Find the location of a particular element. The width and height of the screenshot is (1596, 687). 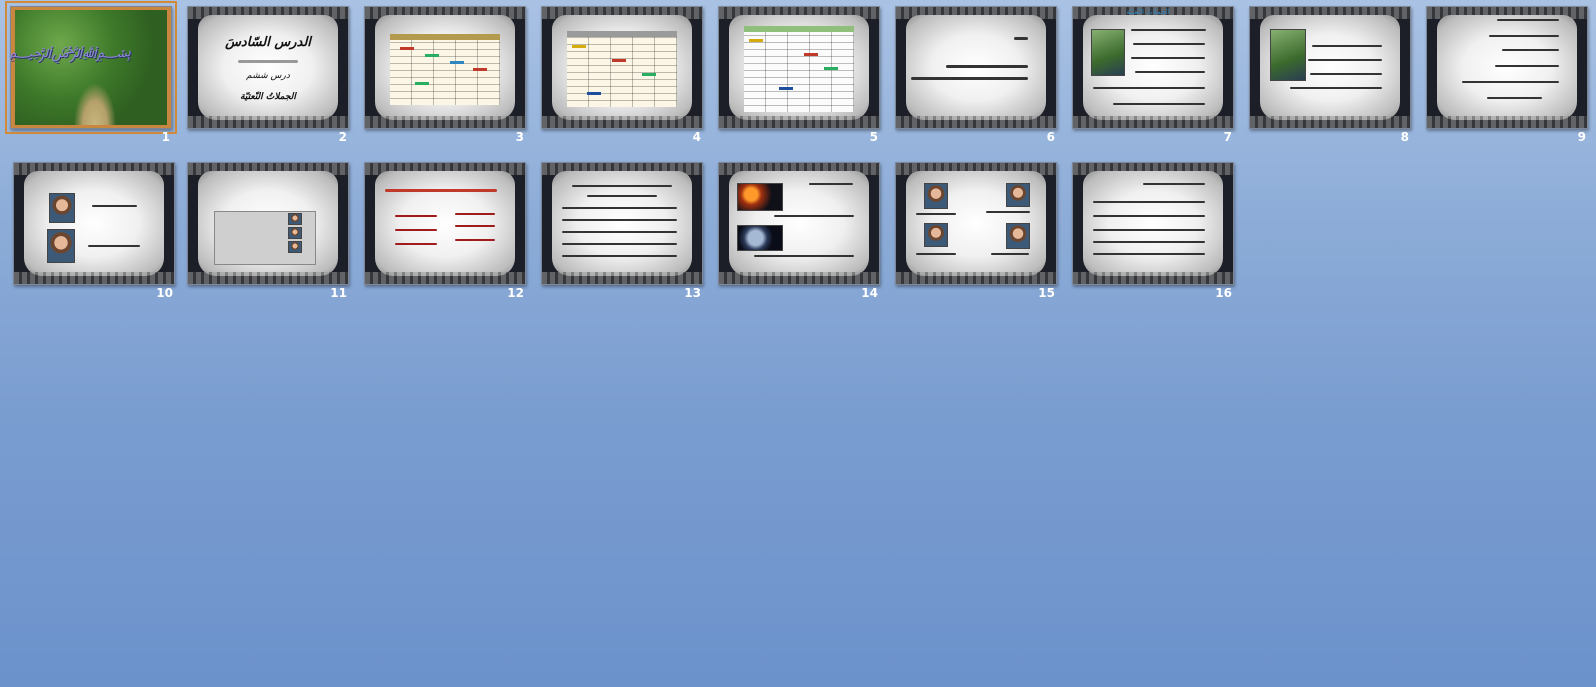

slide-thumbnail-14: 14 is located at coordinates (799, 232).